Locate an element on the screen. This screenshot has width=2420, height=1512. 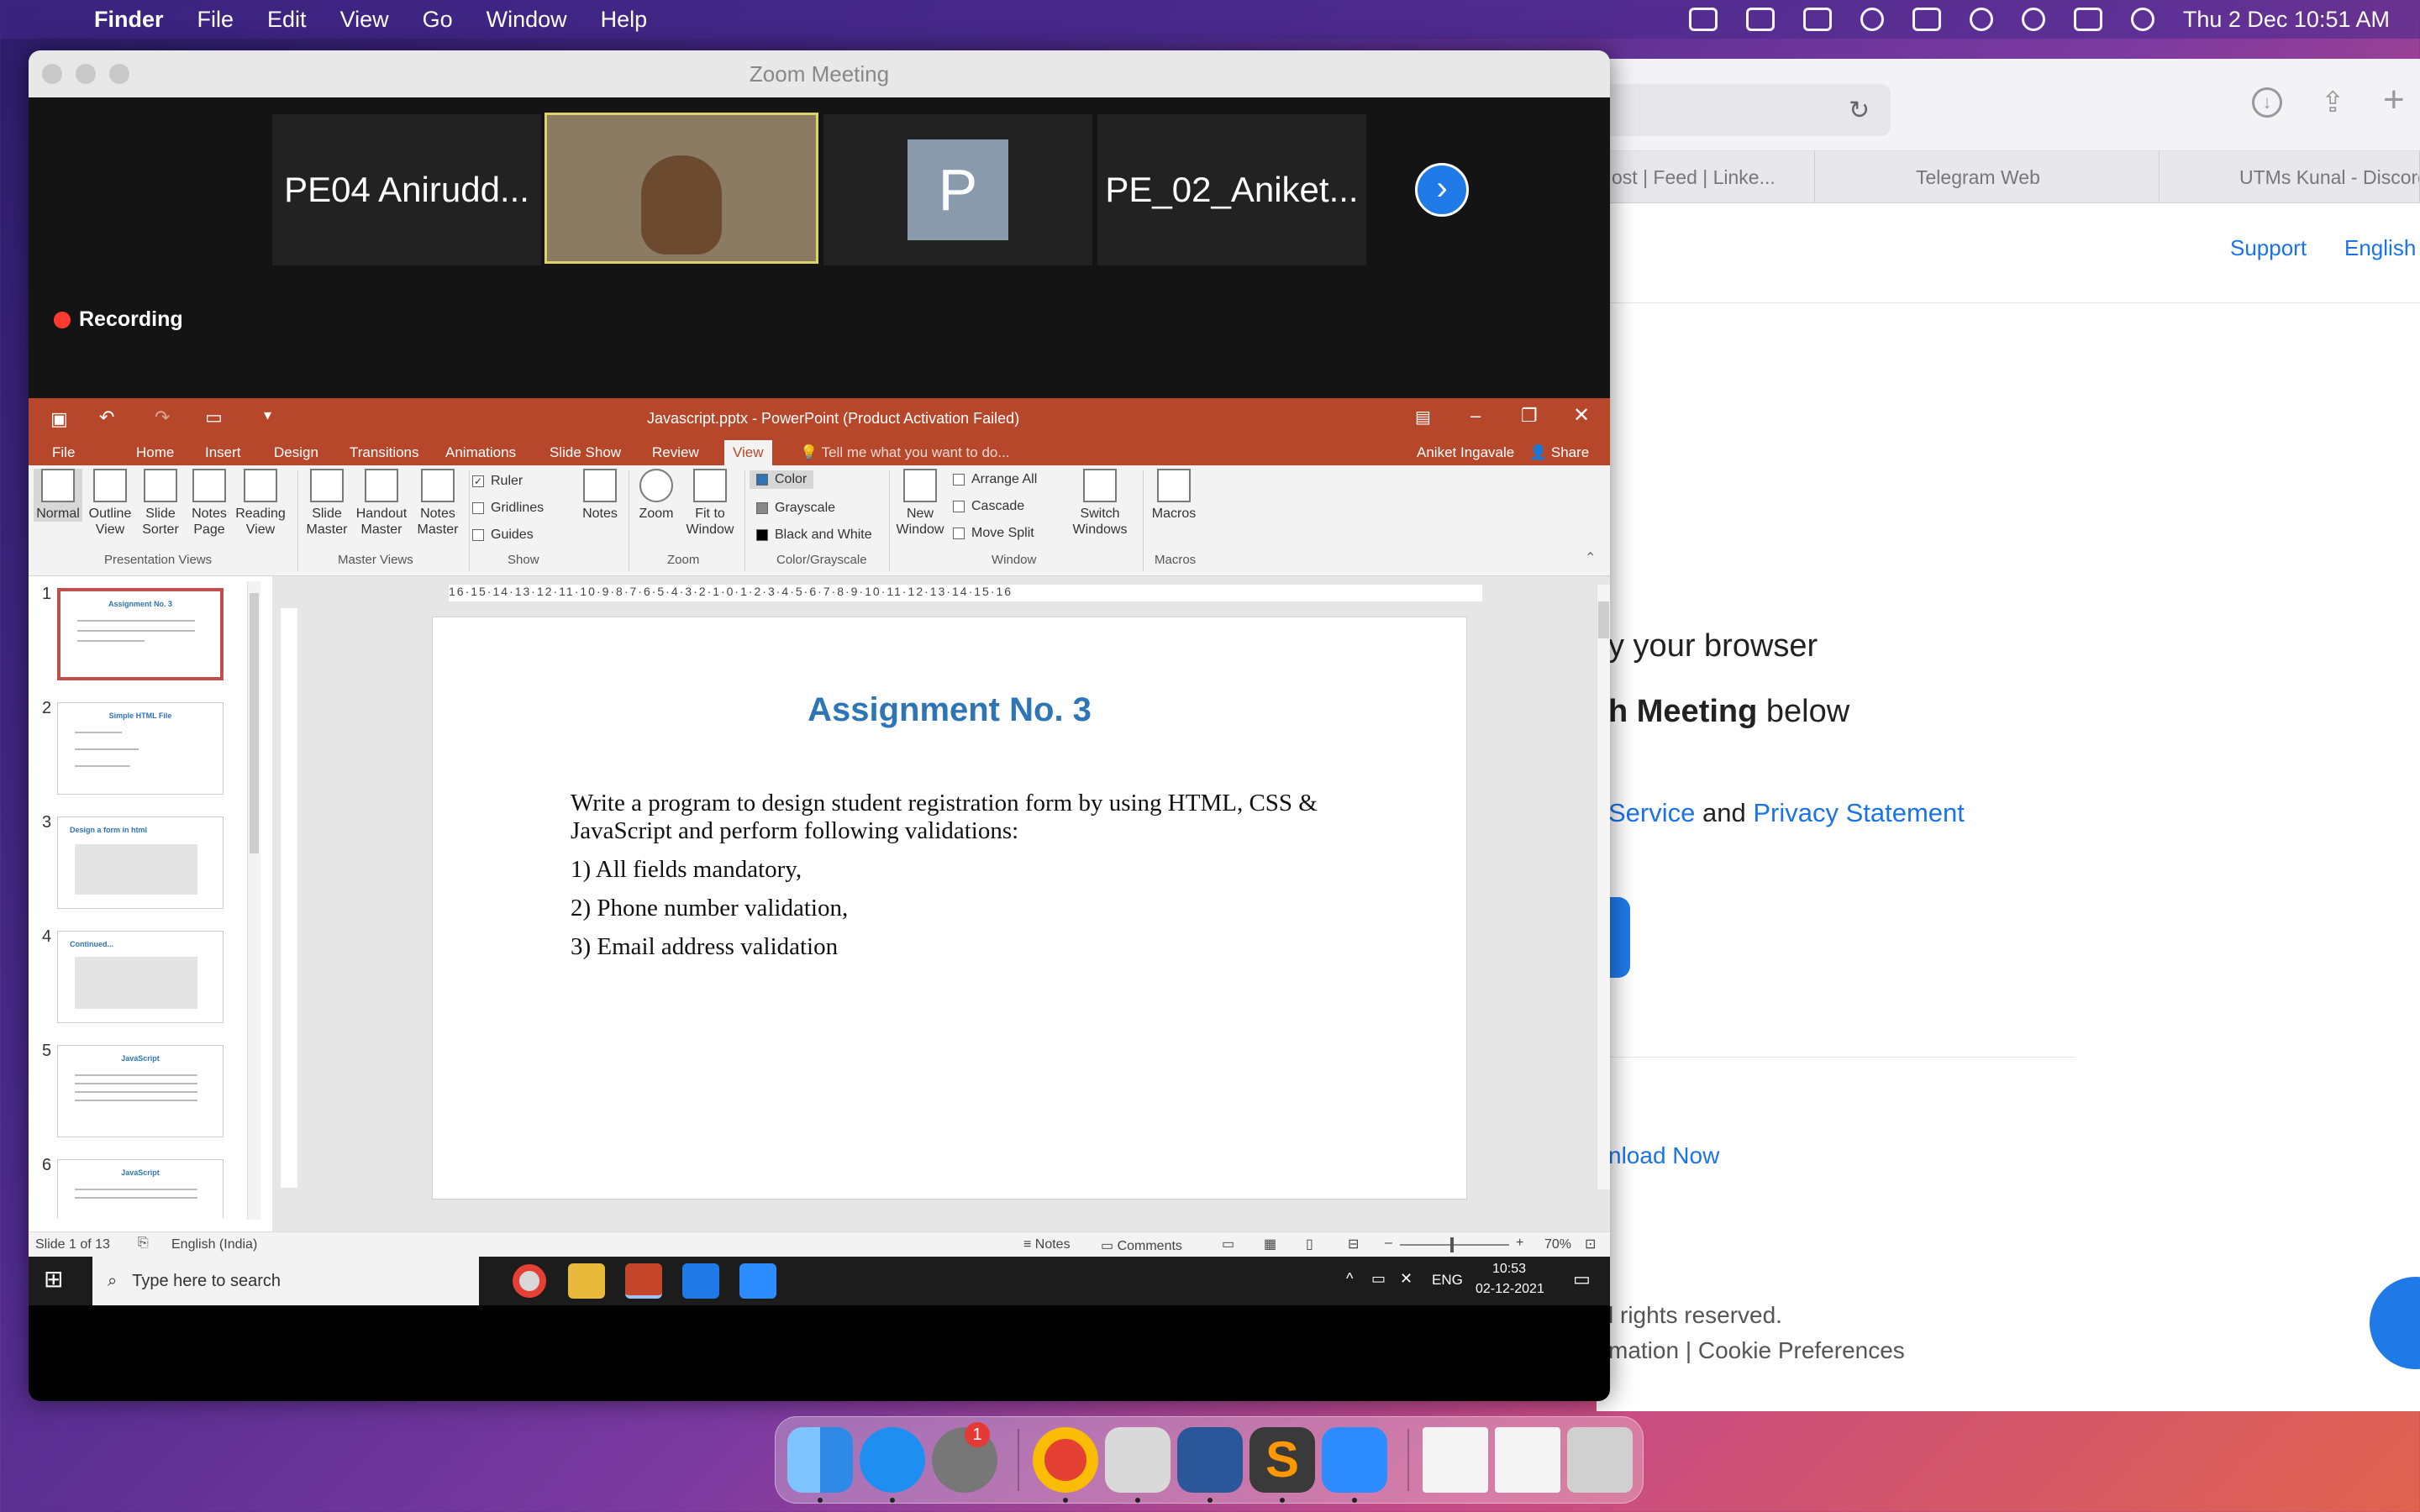
menu-window: Window is located at coordinates (527, 20).